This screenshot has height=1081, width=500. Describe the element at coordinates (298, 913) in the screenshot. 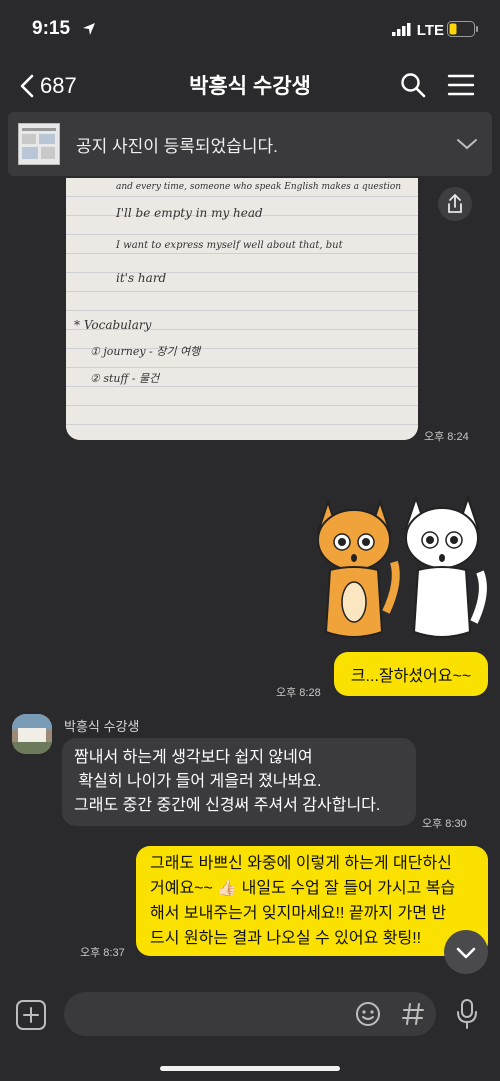

I see `message-line: 해서 보내주는거 잊지마세요!! 끝까지 가면 반` at that location.